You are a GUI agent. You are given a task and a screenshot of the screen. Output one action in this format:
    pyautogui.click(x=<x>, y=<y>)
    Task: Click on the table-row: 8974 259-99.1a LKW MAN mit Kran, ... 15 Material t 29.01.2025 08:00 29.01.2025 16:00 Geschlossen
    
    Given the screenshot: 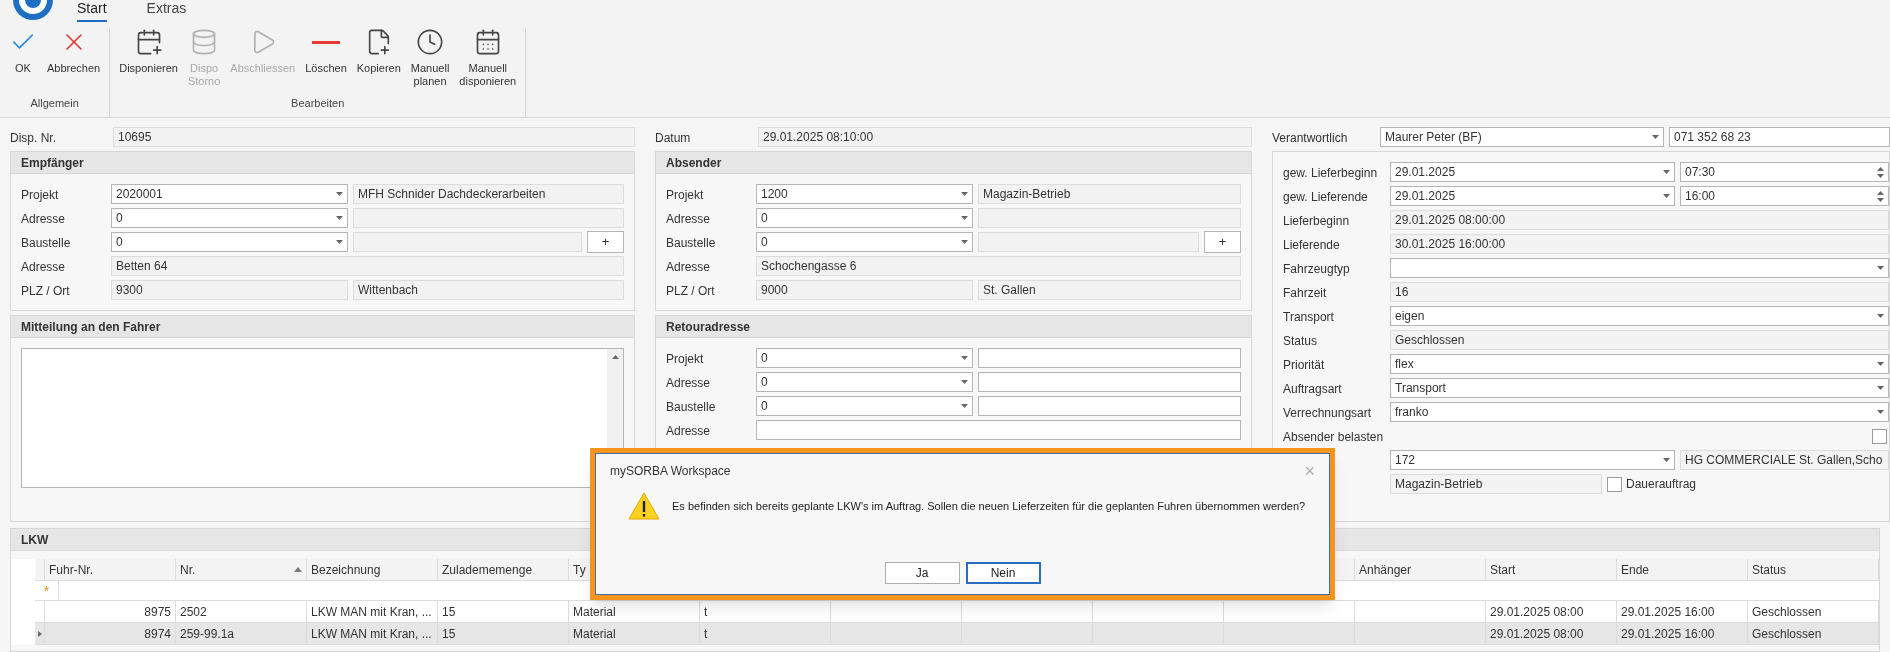 What is the action you would take?
    pyautogui.click(x=957, y=634)
    